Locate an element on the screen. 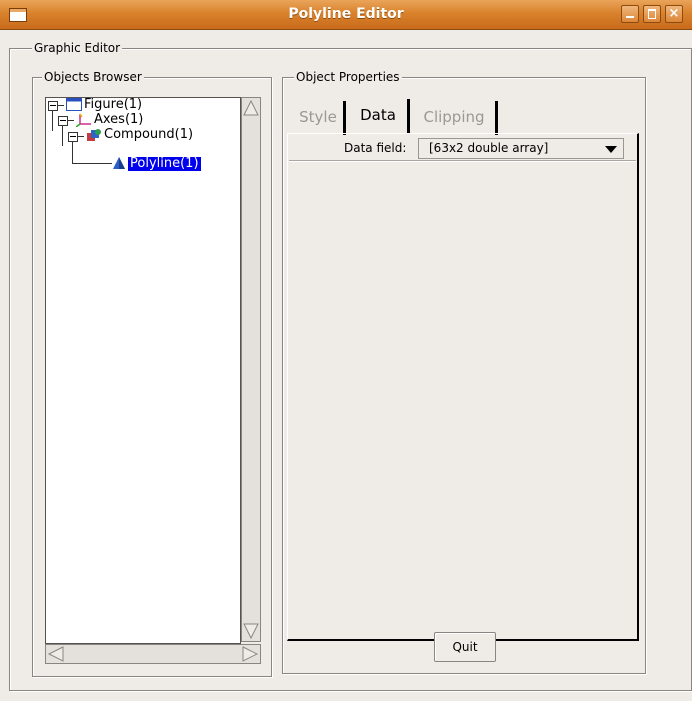 Image resolution: width=692 pixels, height=701 pixels. tab-clipping-label: Clipping is located at coordinates (454, 117).